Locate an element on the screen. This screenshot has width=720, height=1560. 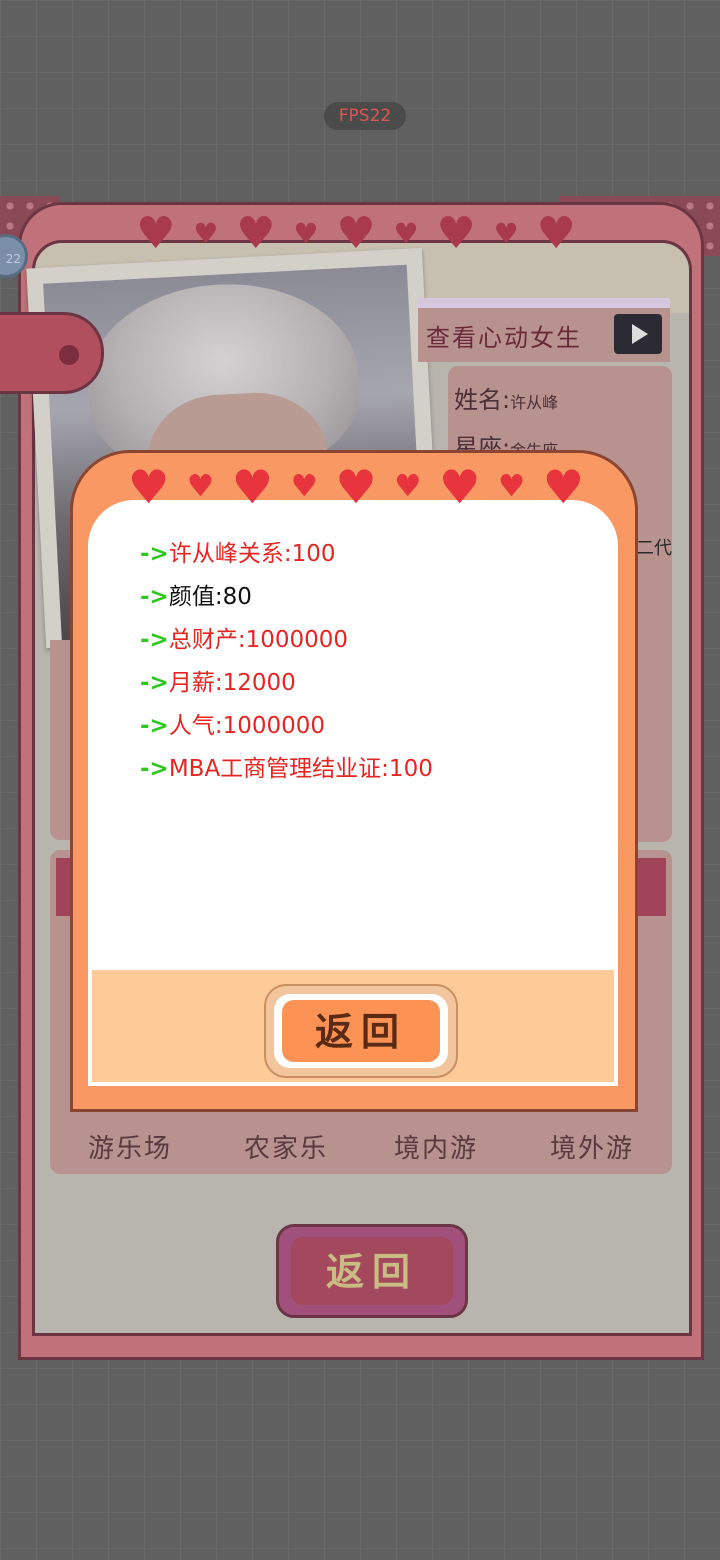
stat-row-total-assets: ->总财产:1000000 is located at coordinates (244, 637).